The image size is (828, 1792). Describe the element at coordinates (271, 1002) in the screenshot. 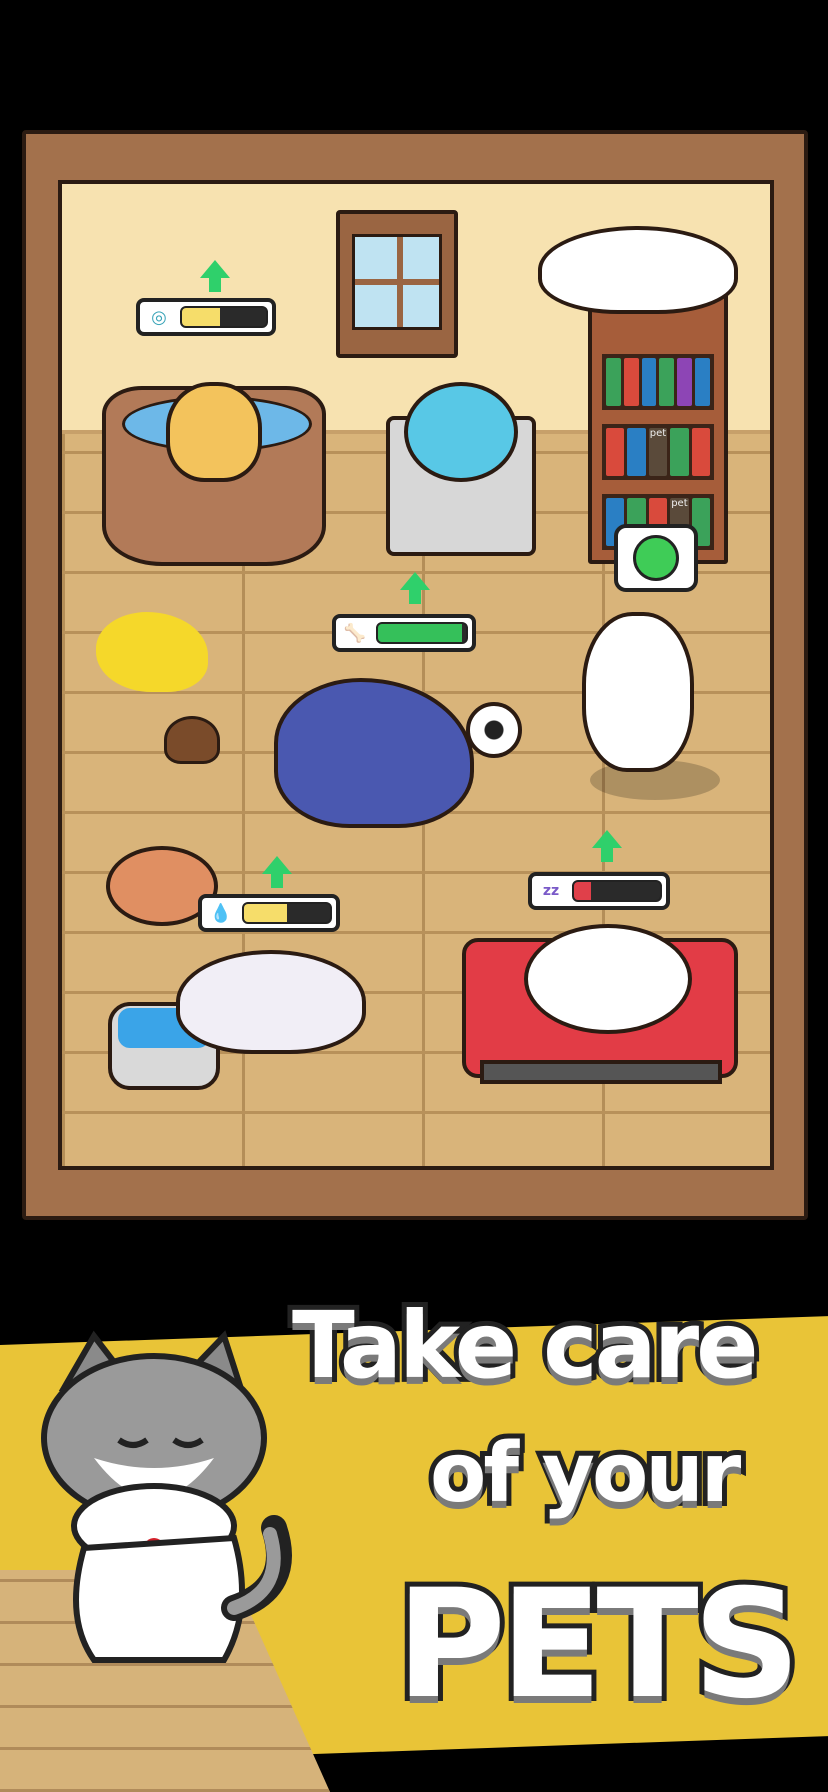

I see `guinea-pig-pet` at that location.